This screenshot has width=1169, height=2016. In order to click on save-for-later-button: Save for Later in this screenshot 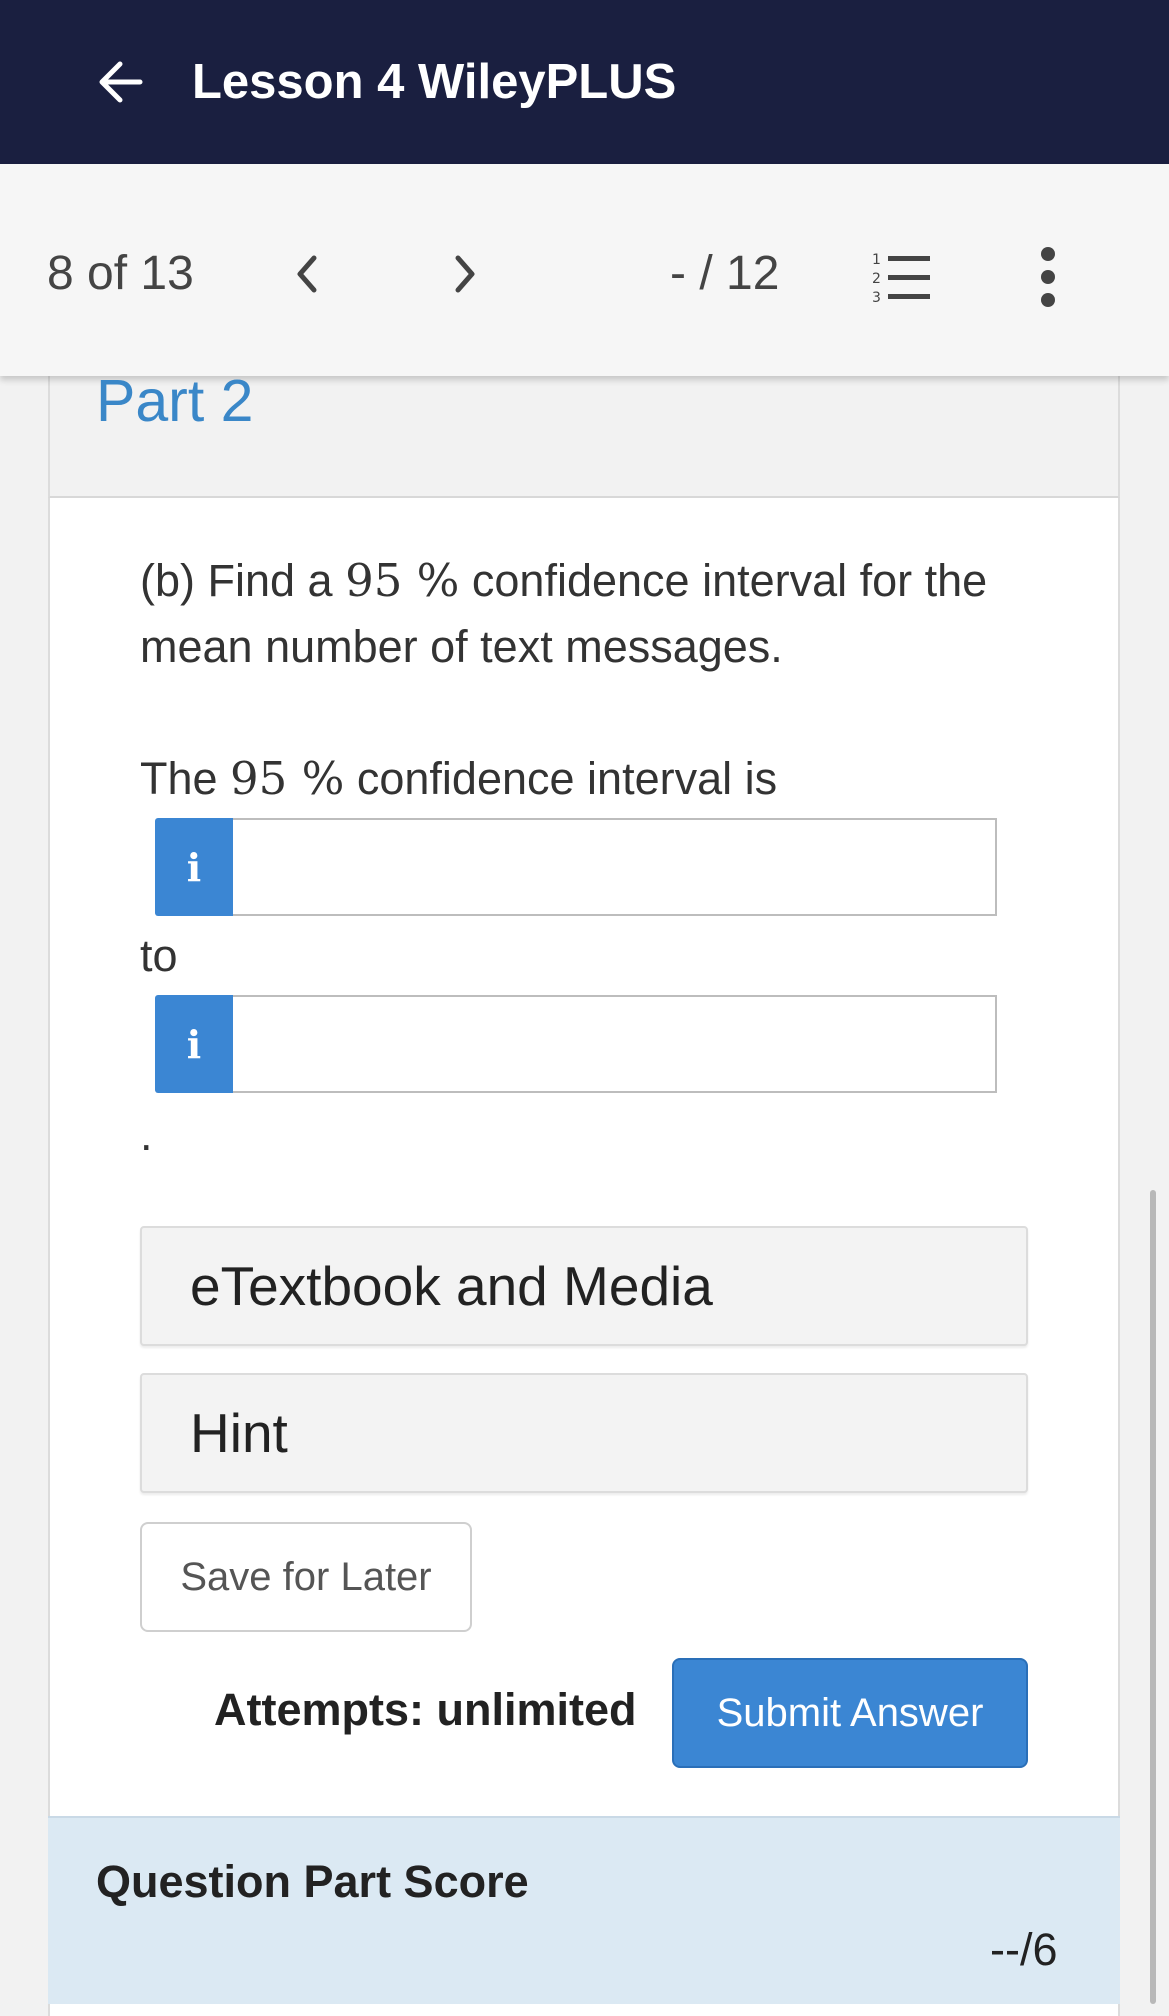, I will do `click(306, 1577)`.